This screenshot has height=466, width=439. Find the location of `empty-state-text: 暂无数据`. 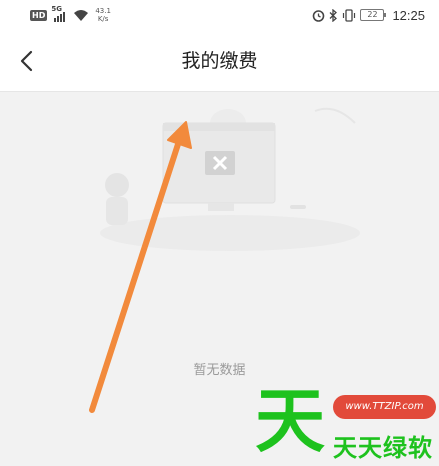

empty-state-text: 暂无数据 is located at coordinates (219, 370).